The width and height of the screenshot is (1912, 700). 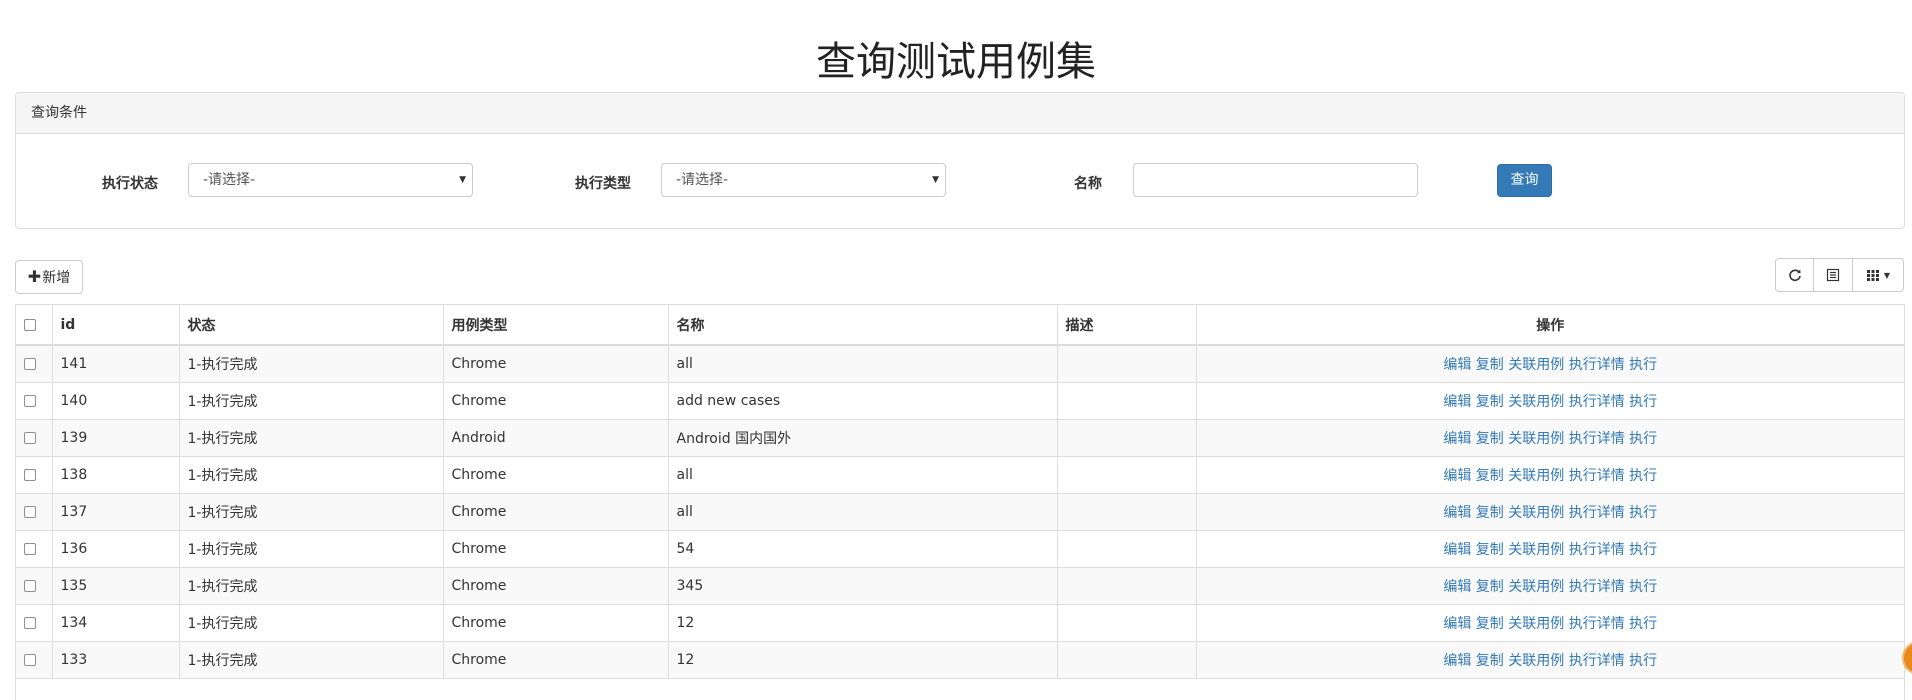 I want to click on table-row: 135 1-执行完成 Chrome 345 编辑 复制 关联用例 执行详情 执行, so click(x=960, y=586).